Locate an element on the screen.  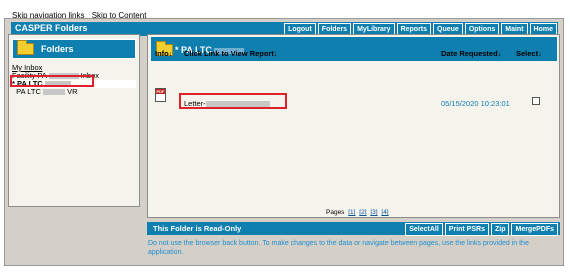
folder-icon is located at coordinates (25, 47).